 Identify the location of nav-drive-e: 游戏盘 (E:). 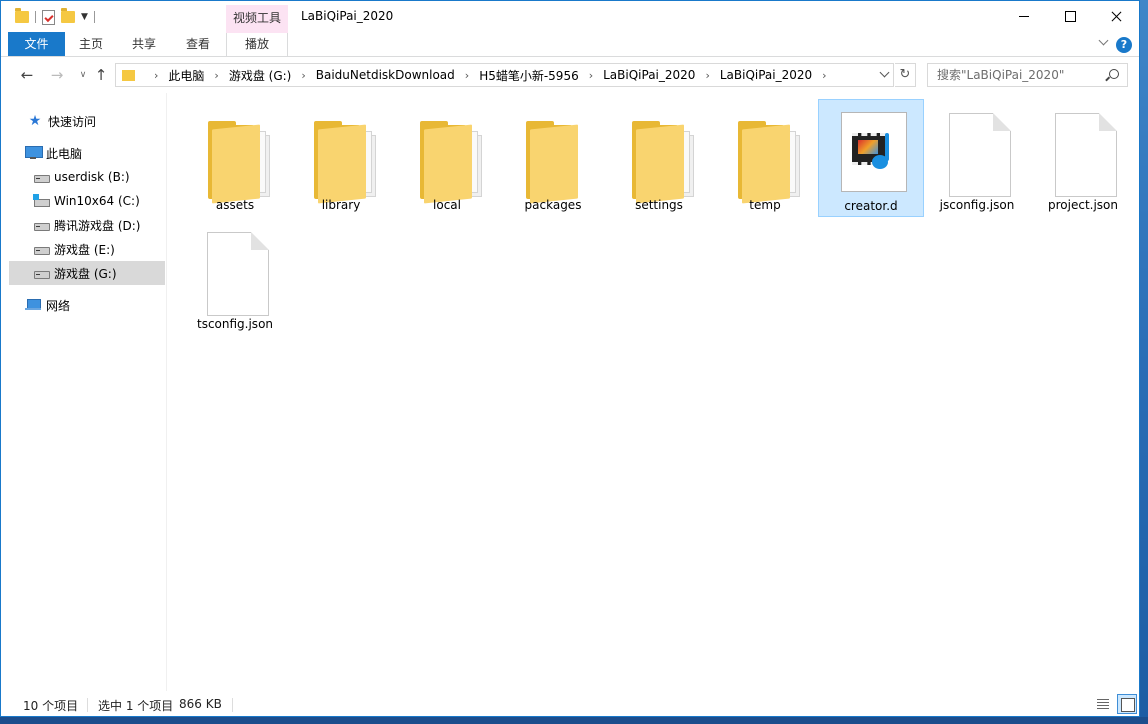
(87, 249).